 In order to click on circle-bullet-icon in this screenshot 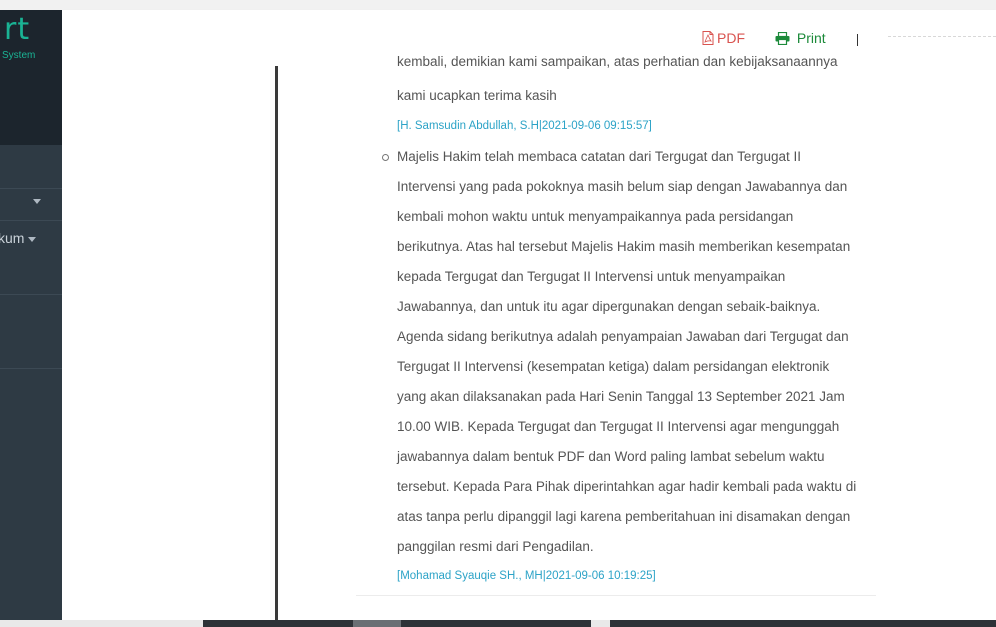, I will do `click(385, 157)`.